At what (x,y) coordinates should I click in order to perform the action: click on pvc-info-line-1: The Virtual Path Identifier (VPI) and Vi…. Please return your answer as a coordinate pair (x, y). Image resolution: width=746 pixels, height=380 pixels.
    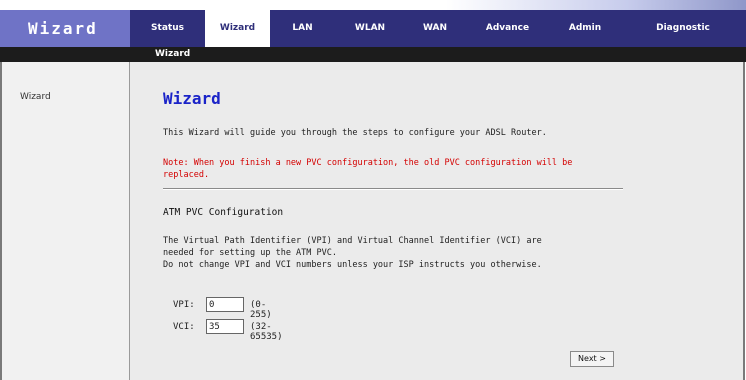
    Looking at the image, I should click on (352, 241).